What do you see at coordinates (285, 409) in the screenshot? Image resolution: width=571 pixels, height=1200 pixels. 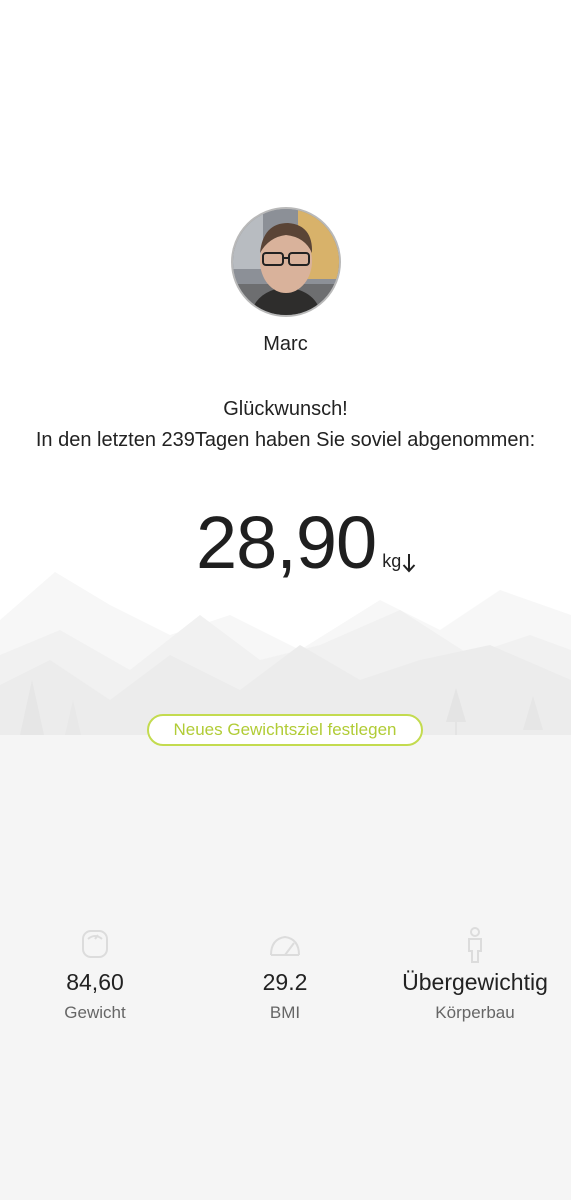 I see `congratulations-title: Glückwunsch!` at bounding box center [285, 409].